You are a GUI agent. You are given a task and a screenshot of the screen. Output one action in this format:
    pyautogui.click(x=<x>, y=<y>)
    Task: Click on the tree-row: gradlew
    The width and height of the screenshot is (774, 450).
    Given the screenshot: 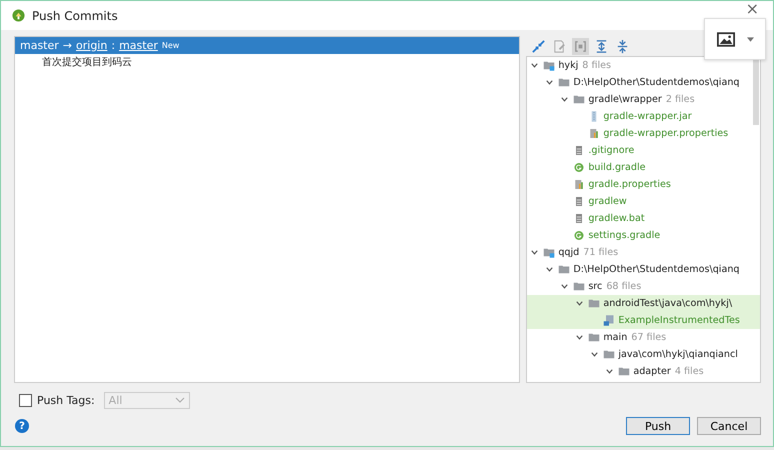 What is the action you would take?
    pyautogui.click(x=643, y=201)
    